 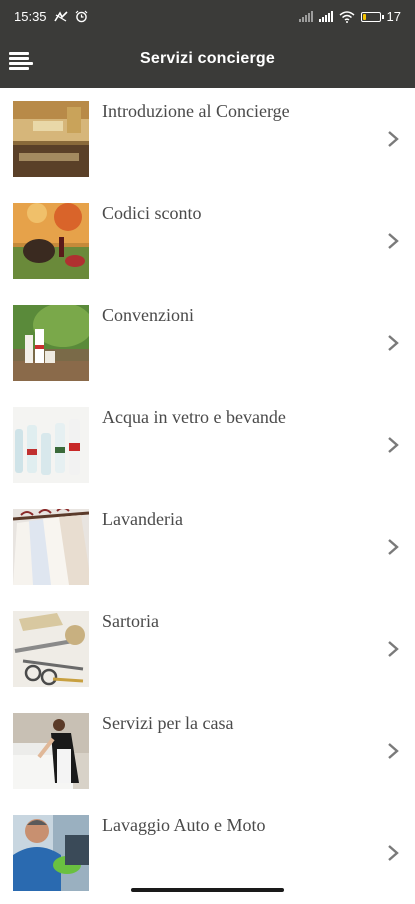 What do you see at coordinates (207, 890) in the screenshot?
I see `gesture-home-bar` at bounding box center [207, 890].